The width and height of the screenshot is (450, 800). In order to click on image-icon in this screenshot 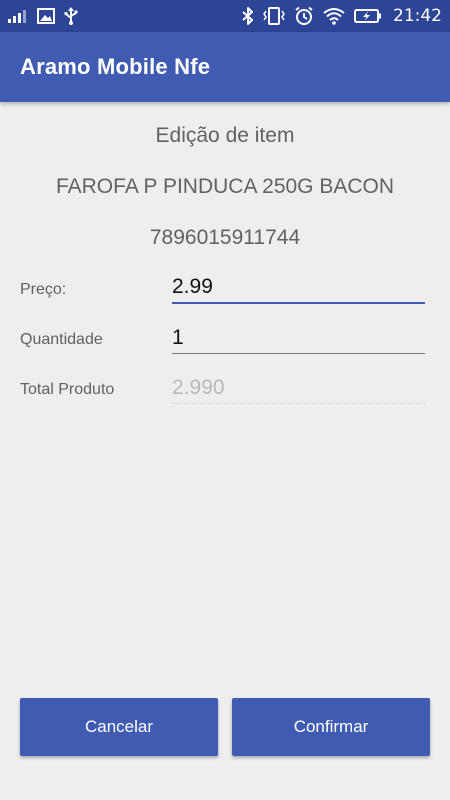, I will do `click(46, 16)`.